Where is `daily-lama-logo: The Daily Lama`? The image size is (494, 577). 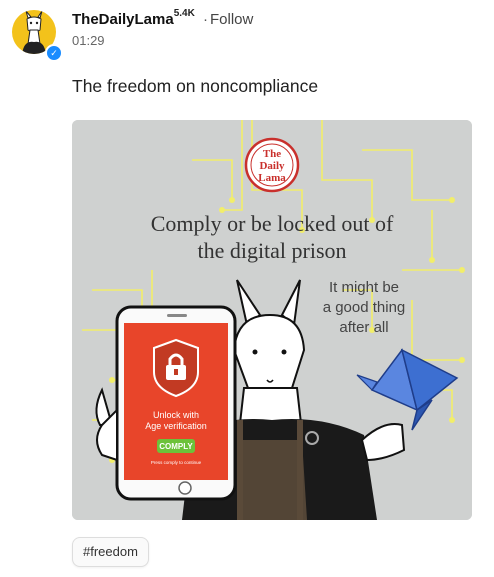
daily-lama-logo: The Daily Lama is located at coordinates (272, 165).